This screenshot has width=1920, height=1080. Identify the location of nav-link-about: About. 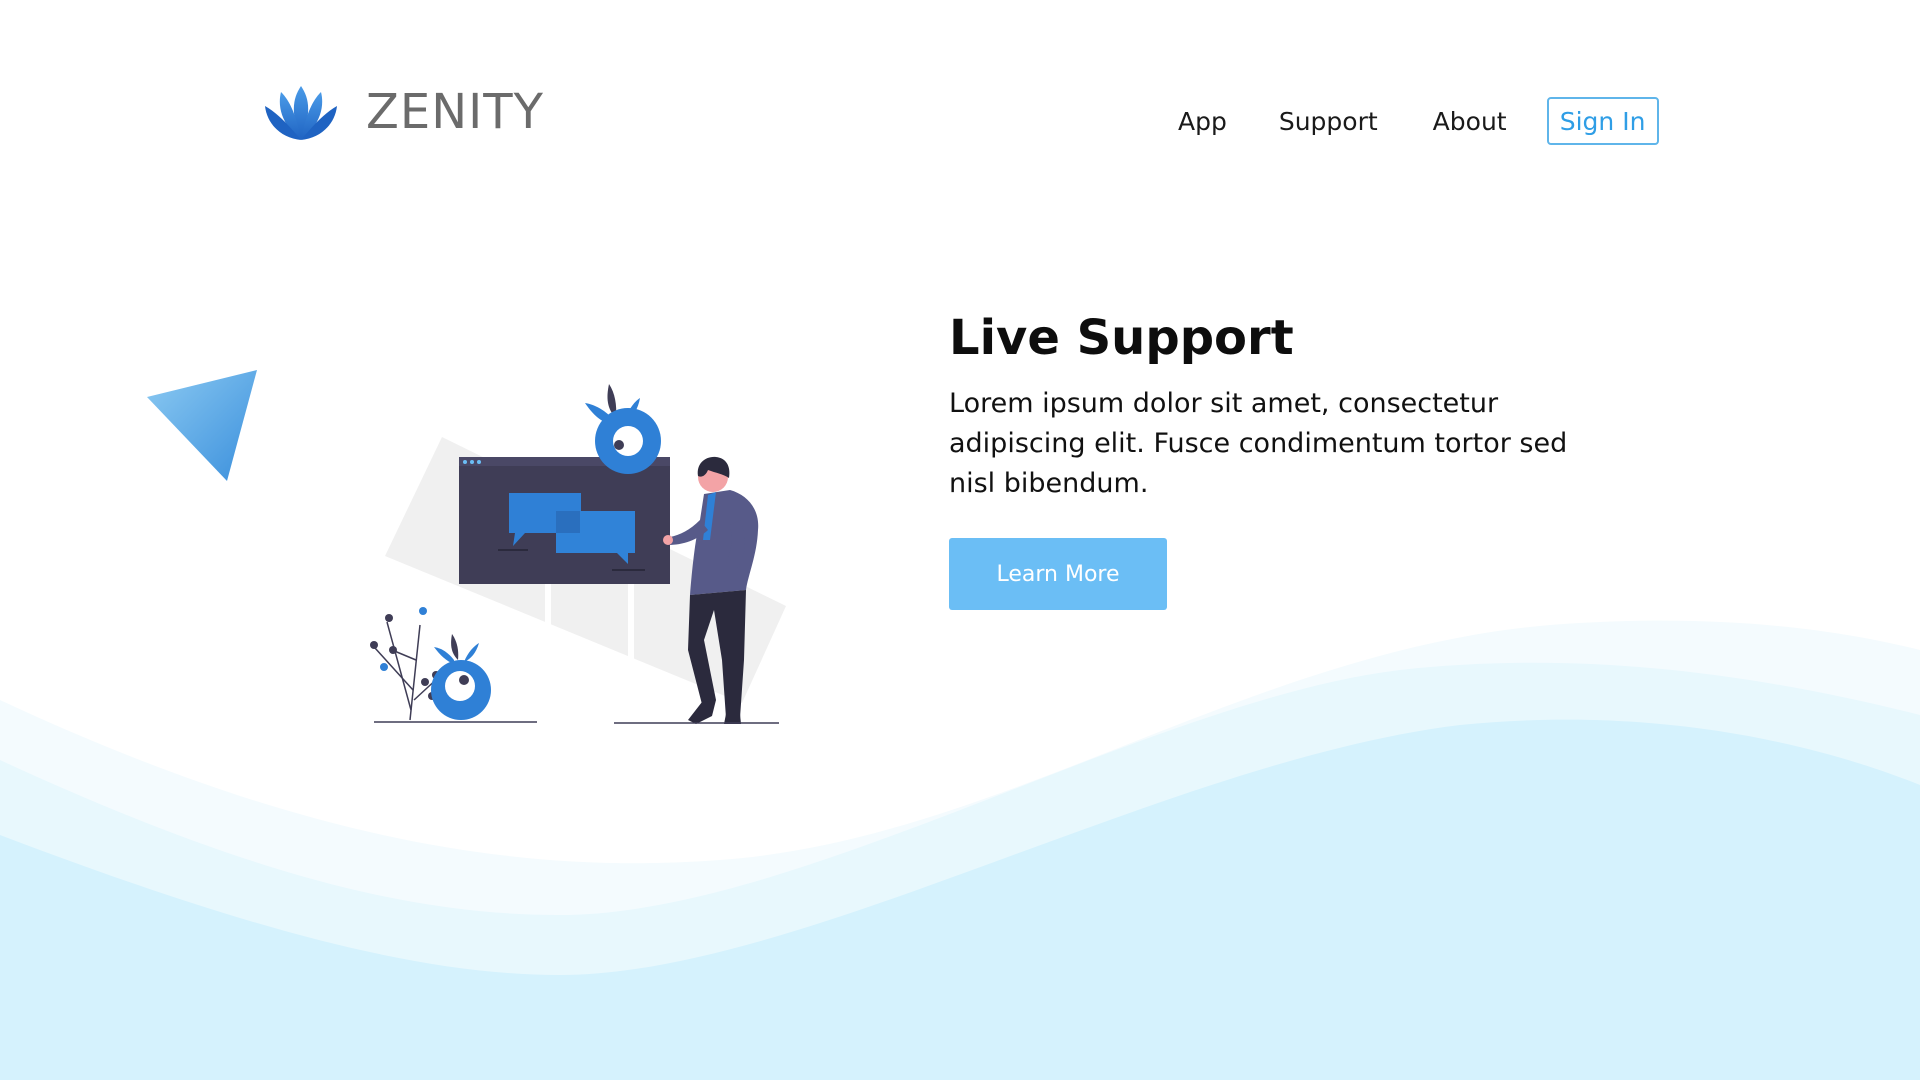
(1470, 121).